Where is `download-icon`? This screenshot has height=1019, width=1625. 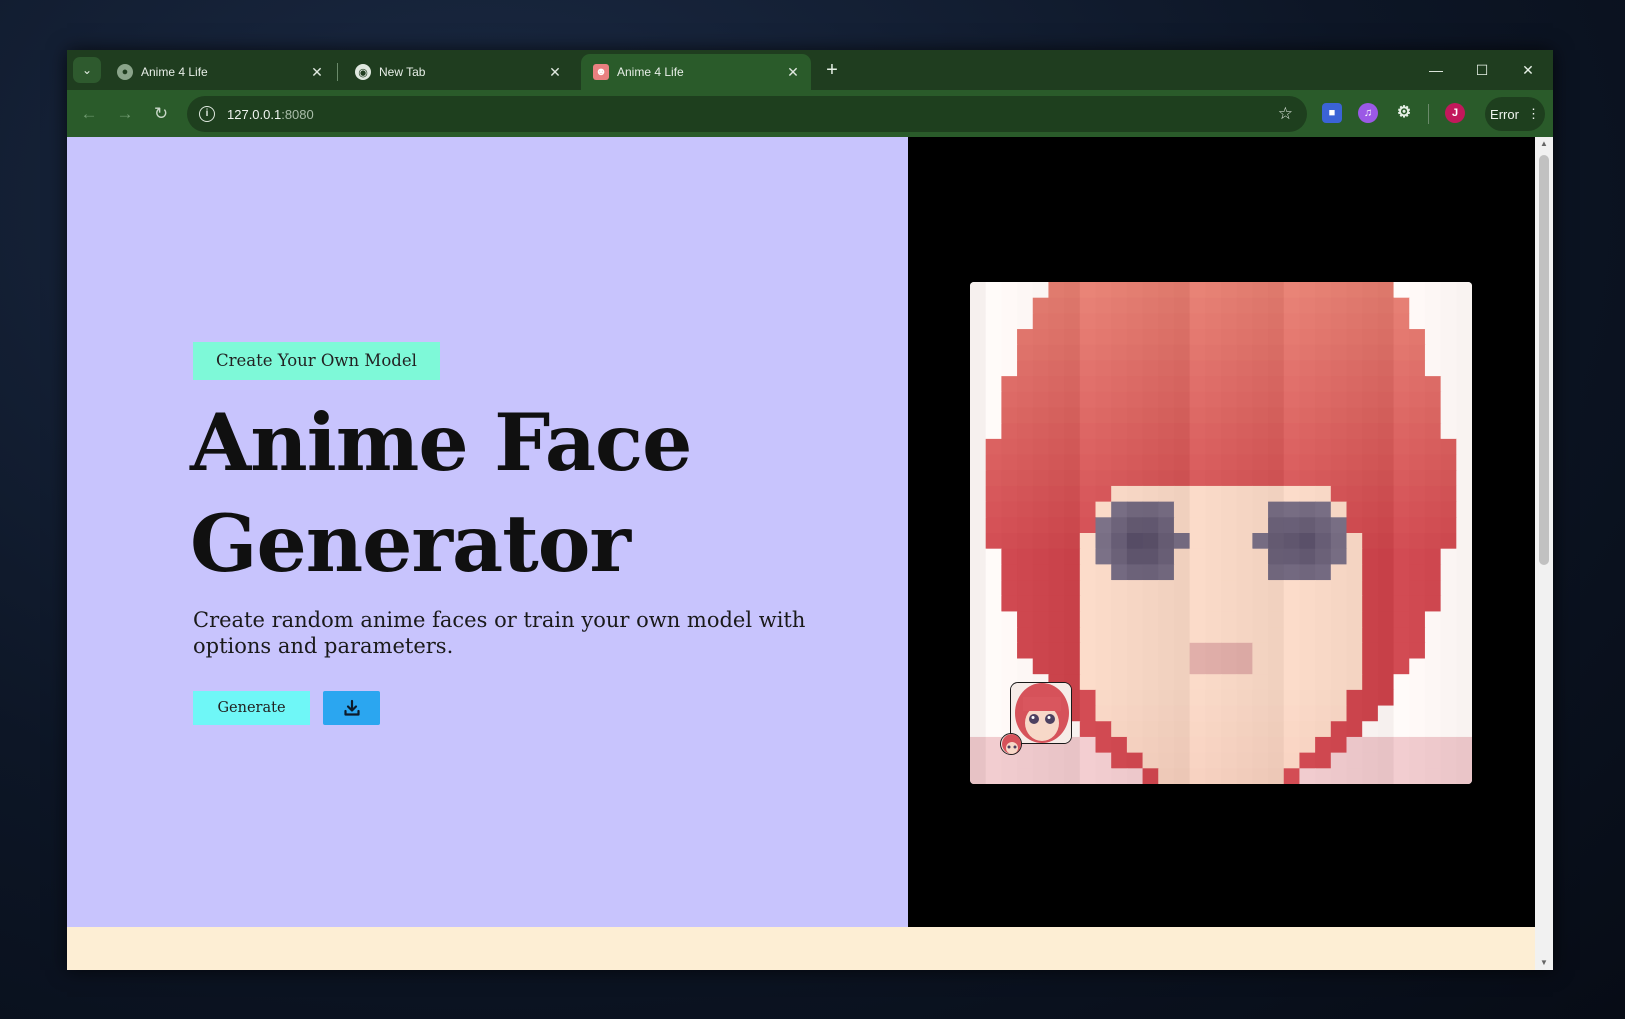 download-icon is located at coordinates (351, 707).